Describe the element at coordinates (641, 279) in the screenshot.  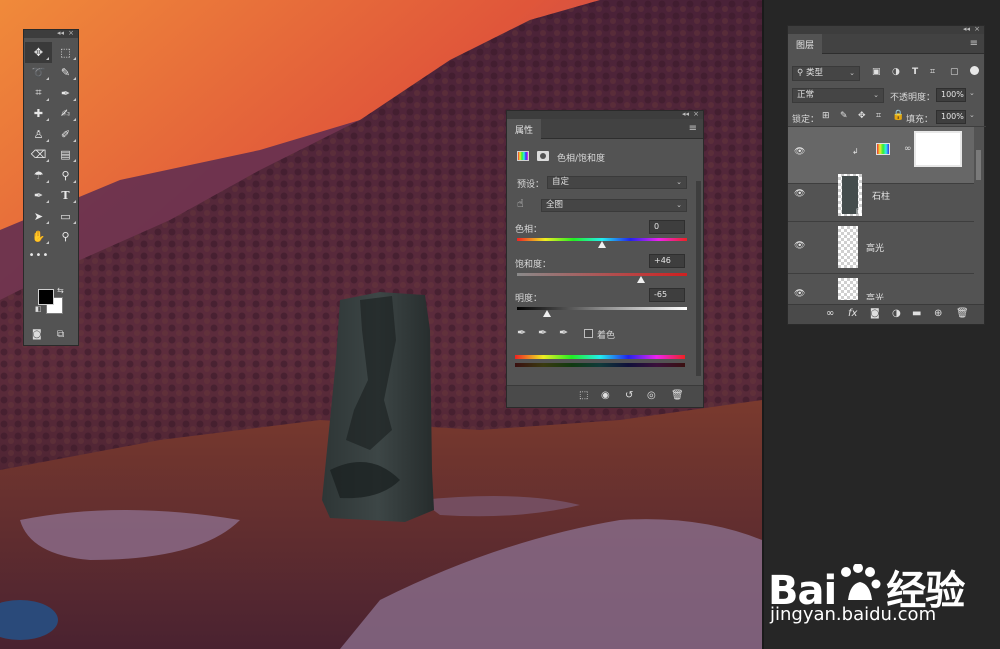
I see `saturation-slider-thumb` at that location.